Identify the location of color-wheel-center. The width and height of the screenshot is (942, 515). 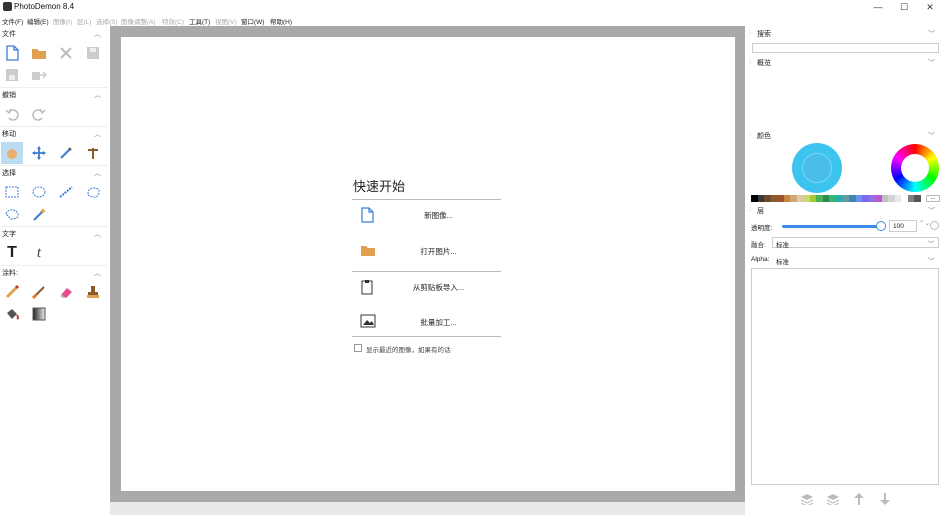
(915, 168).